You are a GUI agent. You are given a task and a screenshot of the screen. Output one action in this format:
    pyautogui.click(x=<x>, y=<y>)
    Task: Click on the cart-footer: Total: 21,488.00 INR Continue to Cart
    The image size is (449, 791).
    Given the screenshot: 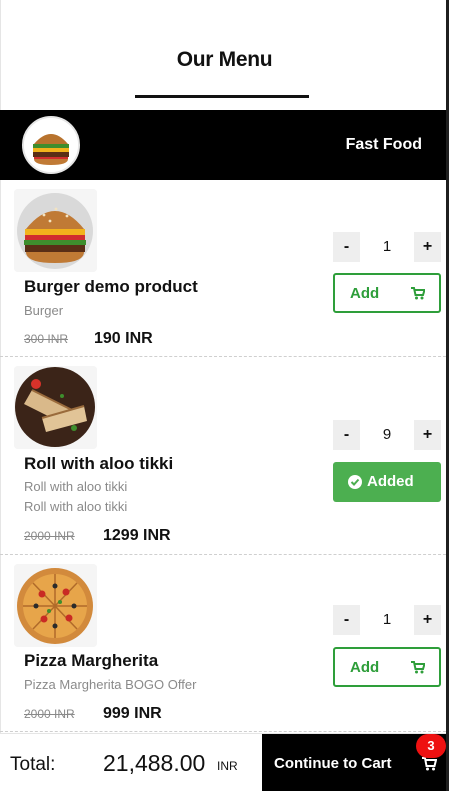 What is the action you would take?
    pyautogui.click(x=223, y=762)
    